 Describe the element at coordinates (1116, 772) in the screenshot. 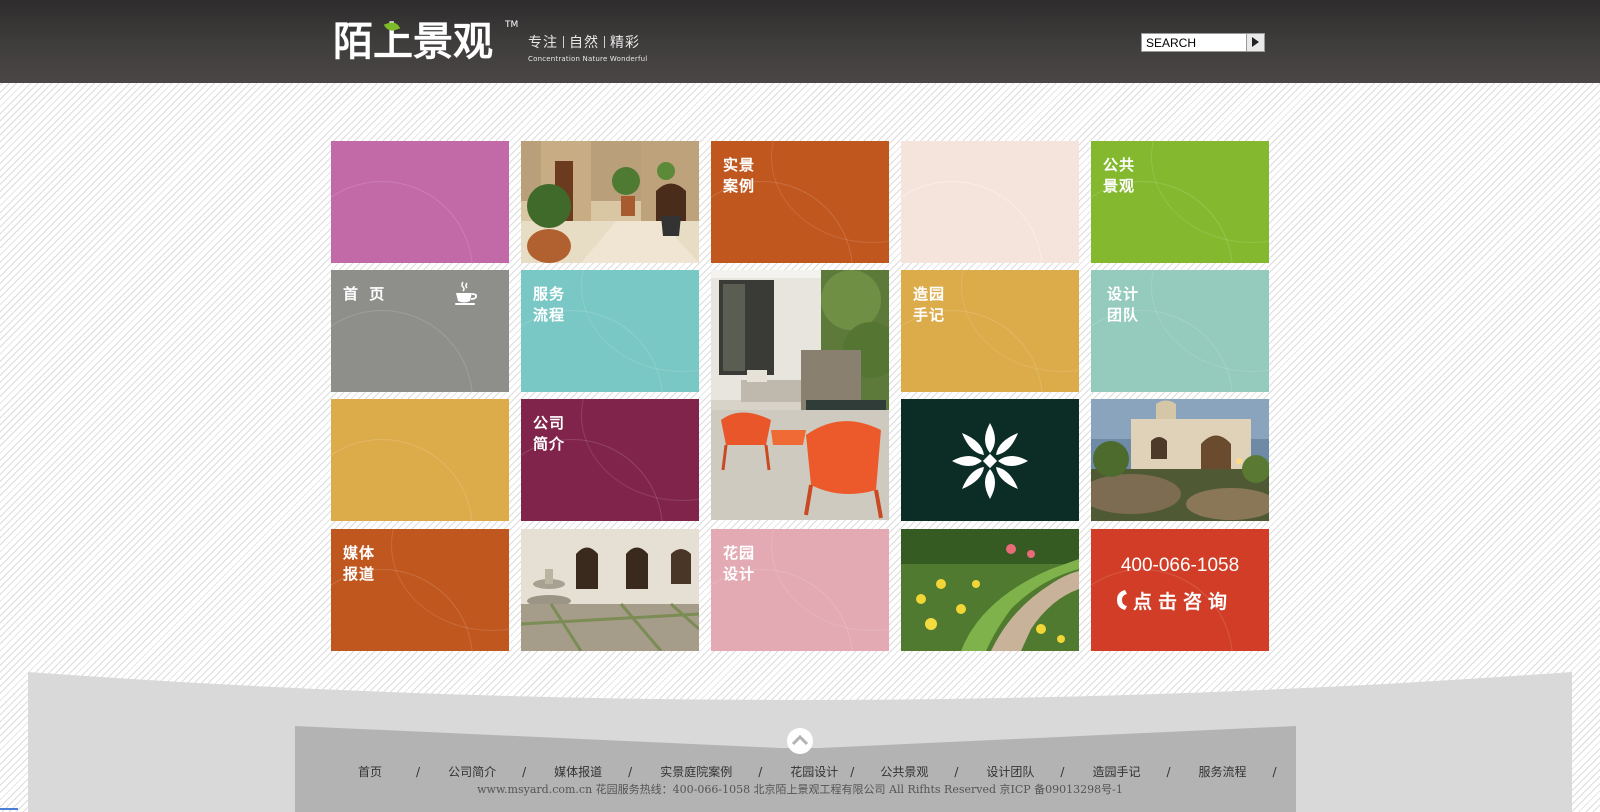

I see `footer-link-notes: 造园手记` at that location.